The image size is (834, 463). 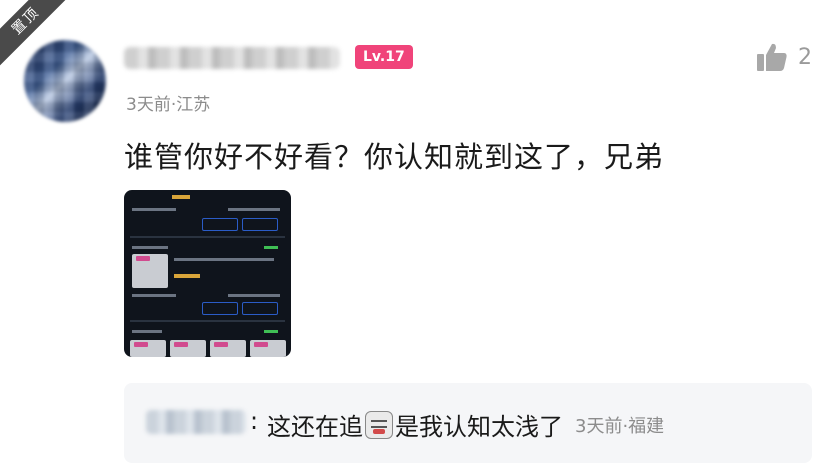 What do you see at coordinates (479, 427) in the screenshot?
I see `reply-text-part2: 是我认知太浅了` at bounding box center [479, 427].